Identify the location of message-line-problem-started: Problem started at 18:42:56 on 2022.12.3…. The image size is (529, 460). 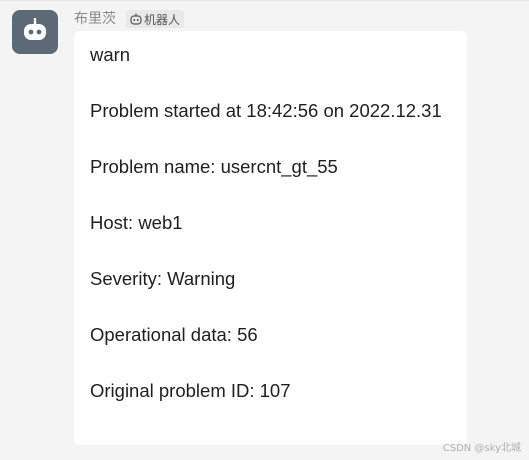
(266, 110).